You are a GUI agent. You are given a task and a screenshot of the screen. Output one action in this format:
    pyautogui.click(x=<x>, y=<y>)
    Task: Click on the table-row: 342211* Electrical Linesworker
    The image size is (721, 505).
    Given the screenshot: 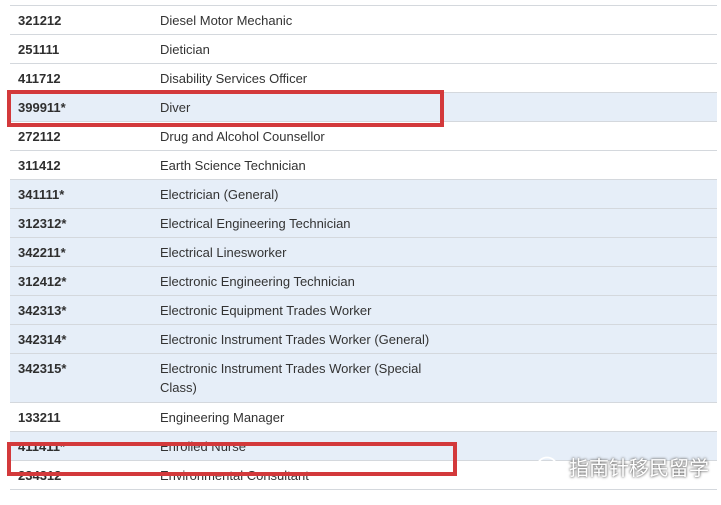 What is the action you would take?
    pyautogui.click(x=363, y=252)
    